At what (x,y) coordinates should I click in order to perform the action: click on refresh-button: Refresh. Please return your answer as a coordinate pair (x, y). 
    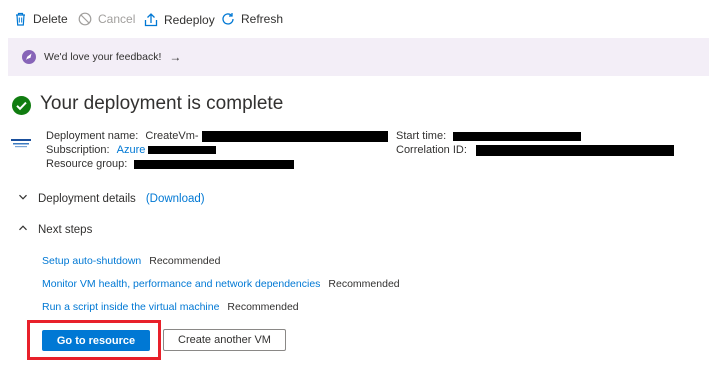
    Looking at the image, I should click on (252, 19).